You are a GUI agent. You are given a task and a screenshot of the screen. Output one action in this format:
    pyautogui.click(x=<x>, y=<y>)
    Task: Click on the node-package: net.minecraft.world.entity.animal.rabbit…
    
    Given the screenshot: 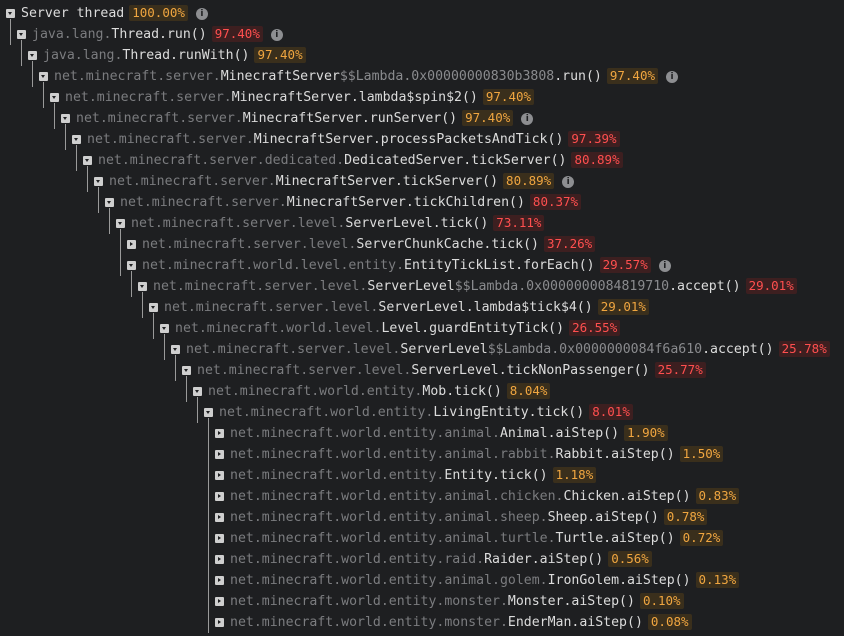 What is the action you would take?
    pyautogui.click(x=393, y=454)
    